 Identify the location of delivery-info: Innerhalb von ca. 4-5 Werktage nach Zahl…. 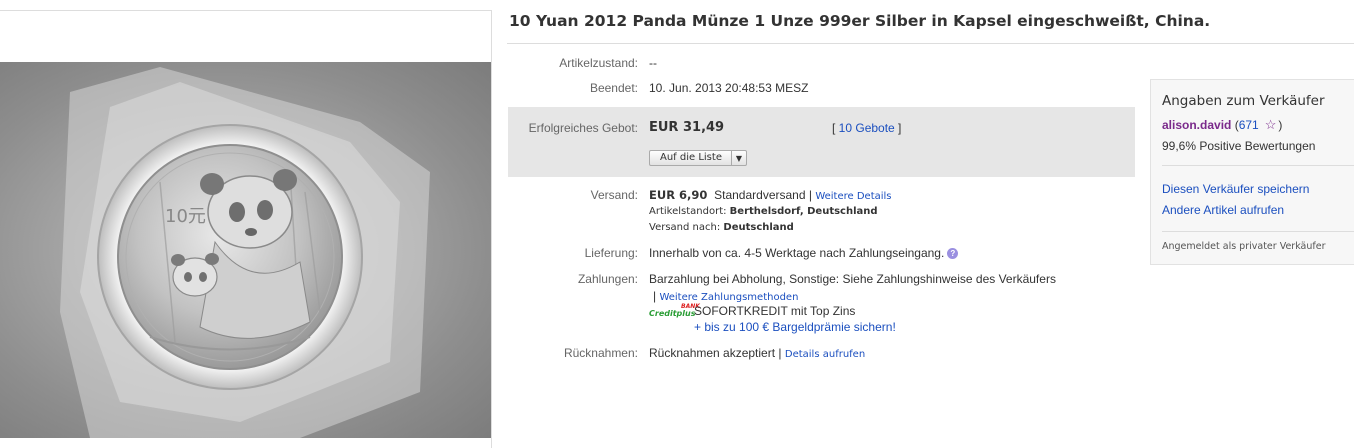
(804, 253).